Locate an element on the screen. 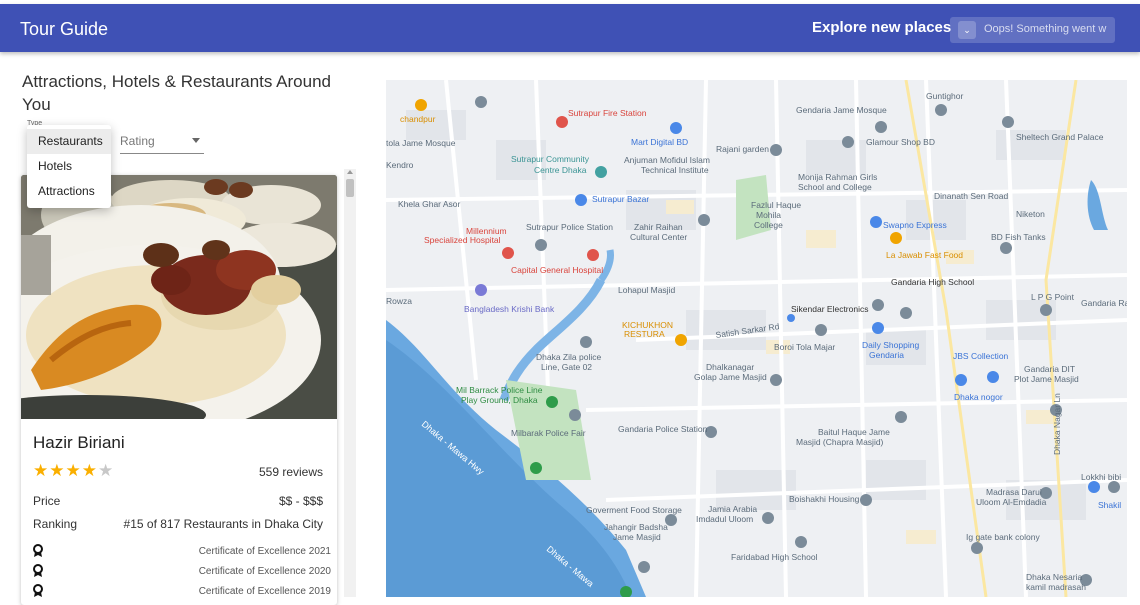 Image resolution: width=1140 pixels, height=605 pixels. svg-text: Sheltech Grand Palace is located at coordinates (1060, 137).